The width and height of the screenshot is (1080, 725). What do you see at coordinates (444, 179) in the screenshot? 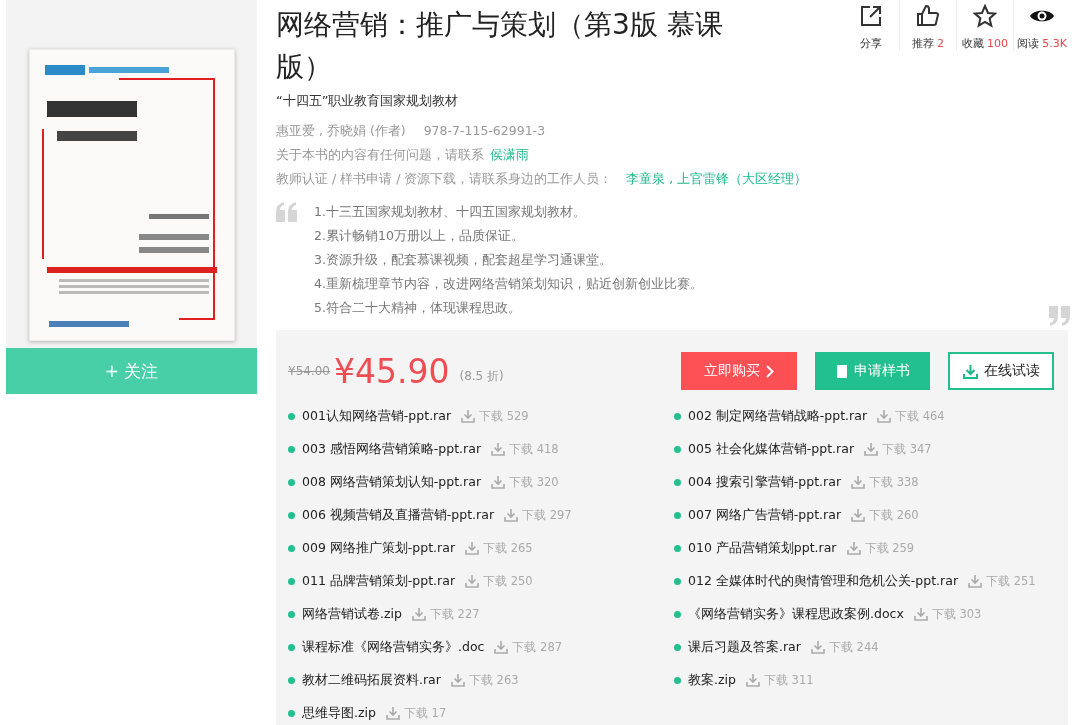
I see `staff-text: 教师认证 / 样书申请 / 资源下载，请联系身边的工作人员：` at bounding box center [444, 179].